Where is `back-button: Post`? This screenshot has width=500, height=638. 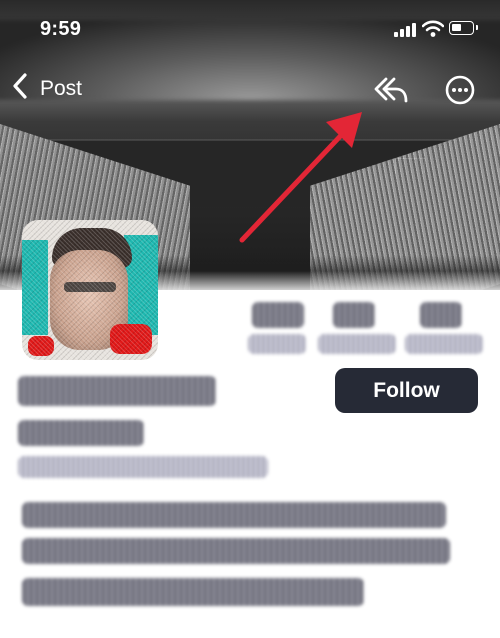 back-button: Post is located at coordinates (46, 88).